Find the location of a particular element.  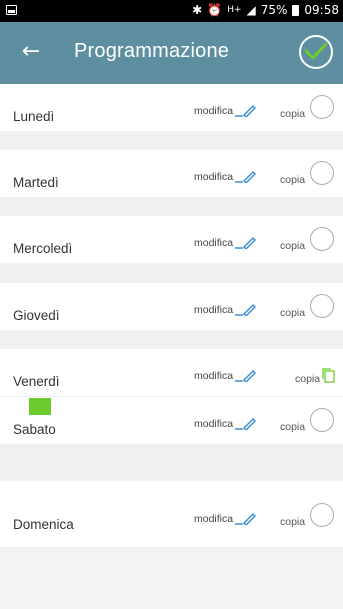

day-name: Mercoledì is located at coordinates (43, 248).